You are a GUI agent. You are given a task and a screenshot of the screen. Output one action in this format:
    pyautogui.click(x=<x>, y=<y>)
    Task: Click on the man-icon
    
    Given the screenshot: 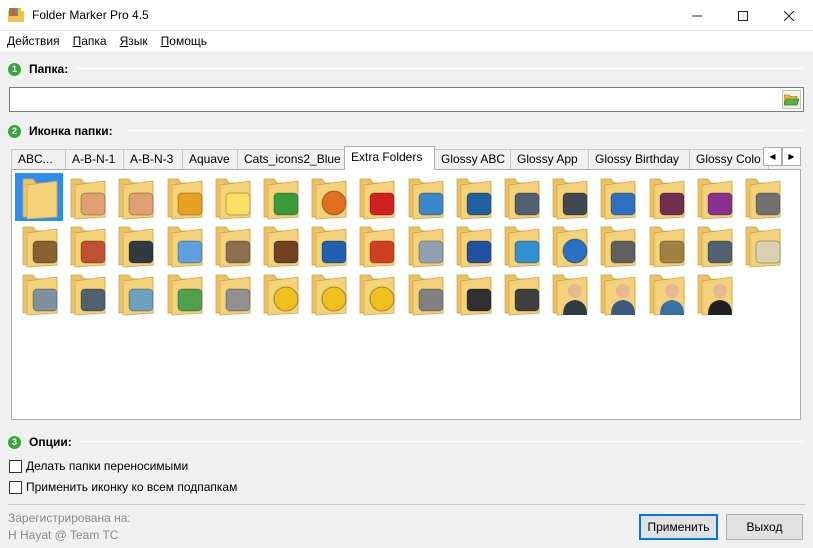 What is the action you would take?
    pyautogui.click(x=617, y=293)
    